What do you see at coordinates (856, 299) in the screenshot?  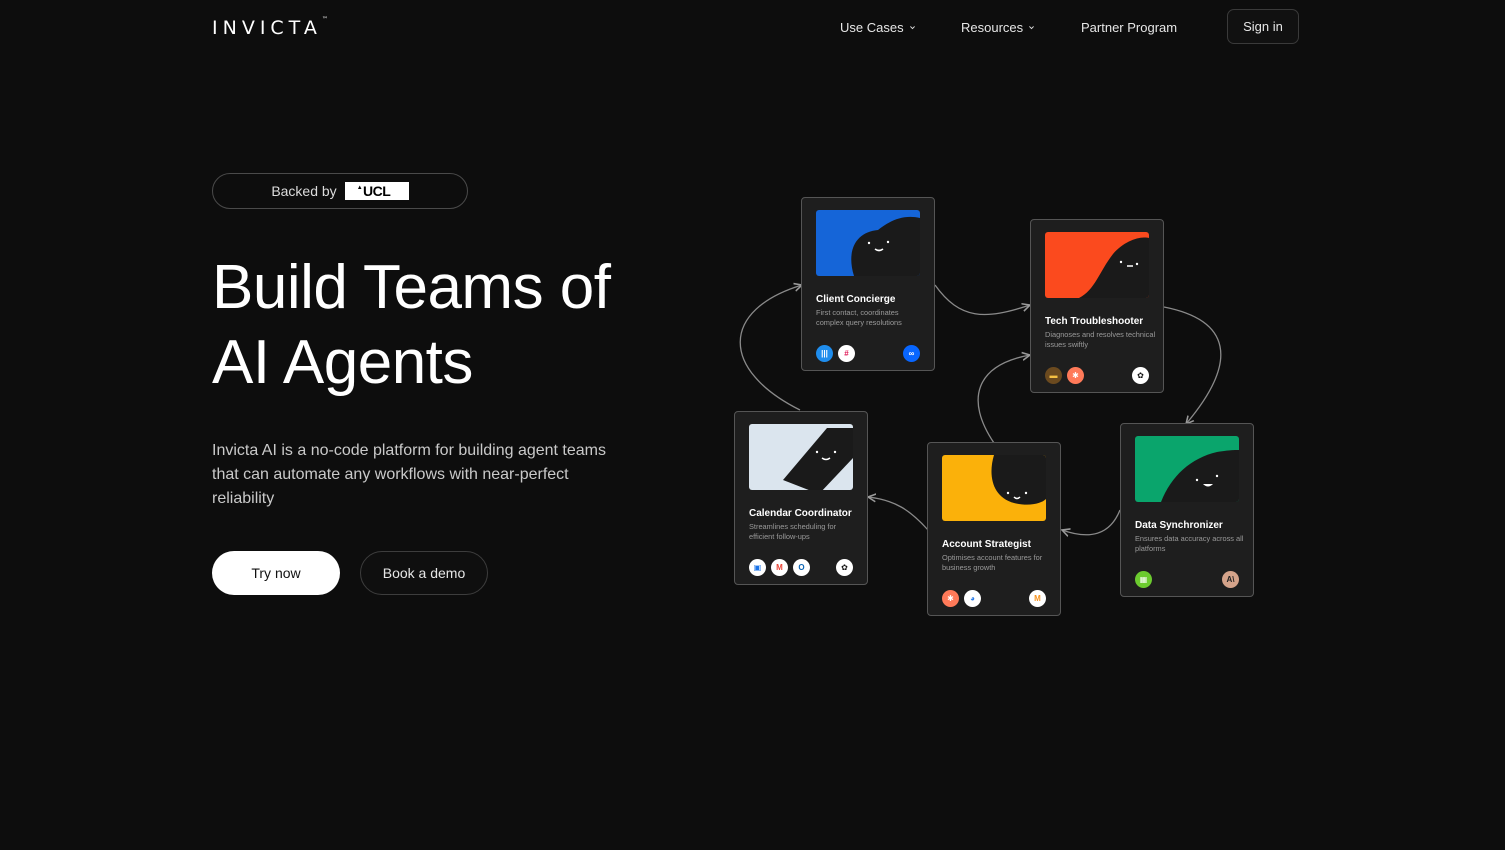 I see `agent-title: Client Concierge` at bounding box center [856, 299].